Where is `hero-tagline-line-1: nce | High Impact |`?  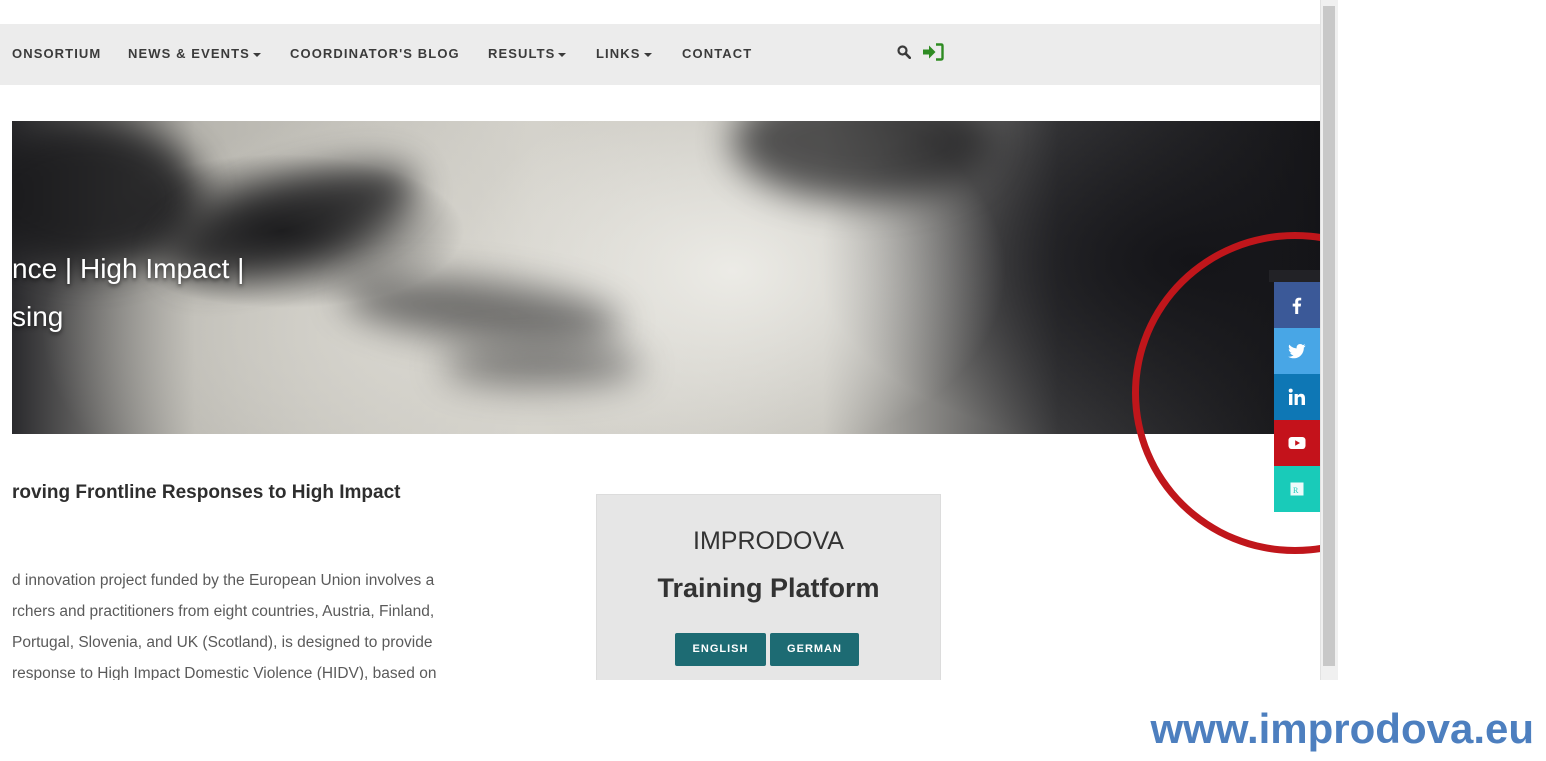
hero-tagline-line-1: nce | High Impact | is located at coordinates (128, 268).